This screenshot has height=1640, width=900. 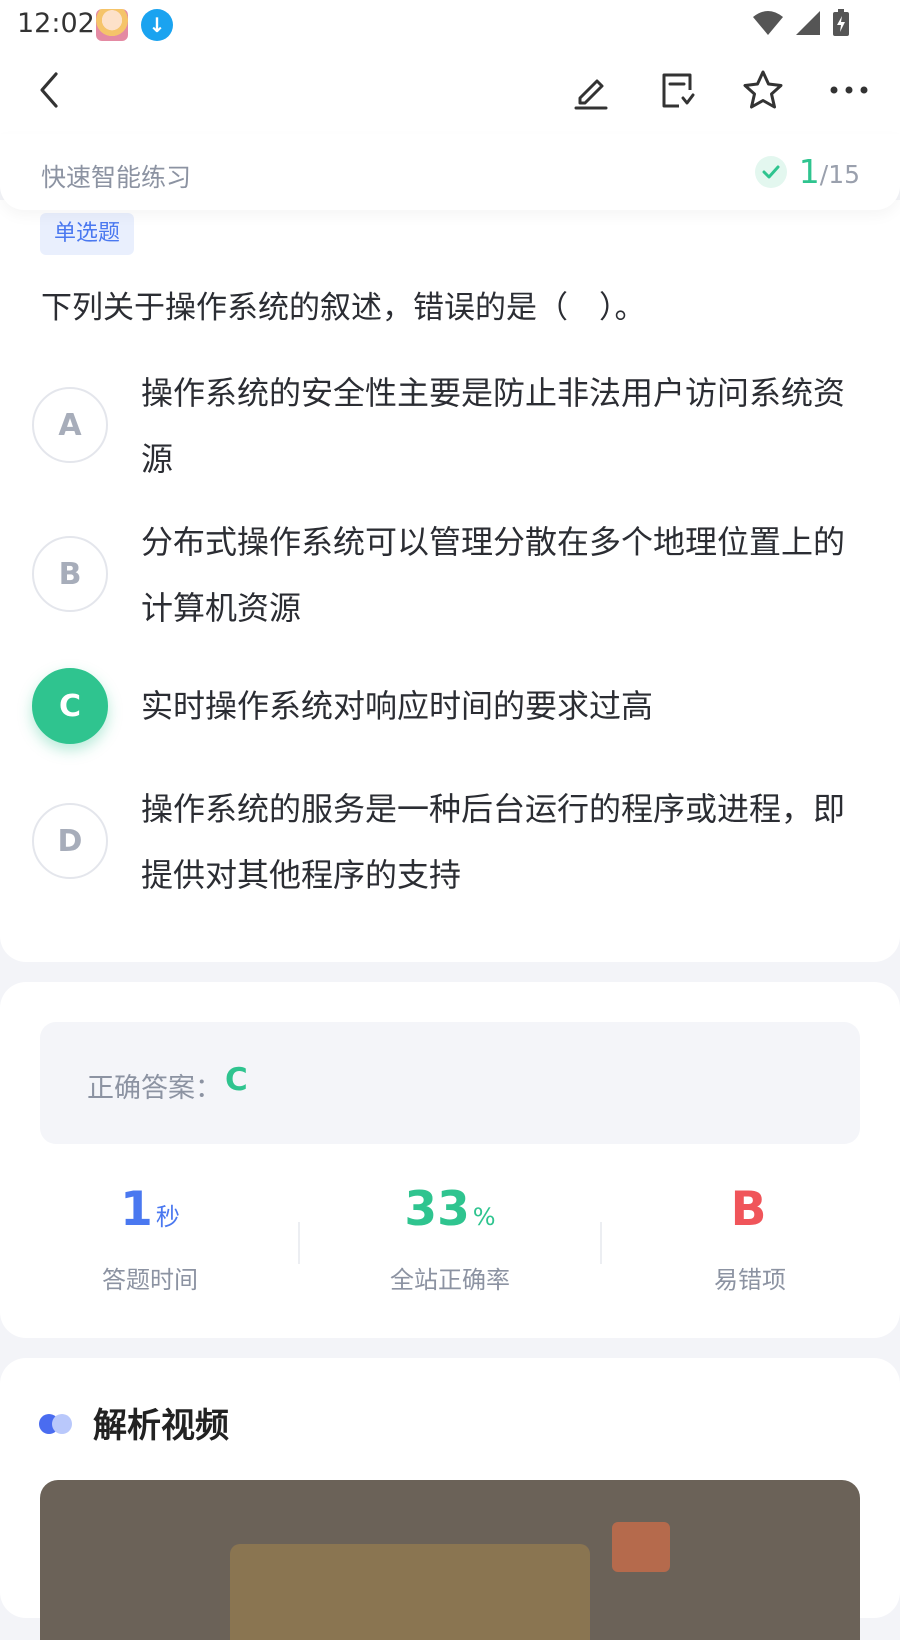 I want to click on progress-current: 1, so click(x=809, y=171).